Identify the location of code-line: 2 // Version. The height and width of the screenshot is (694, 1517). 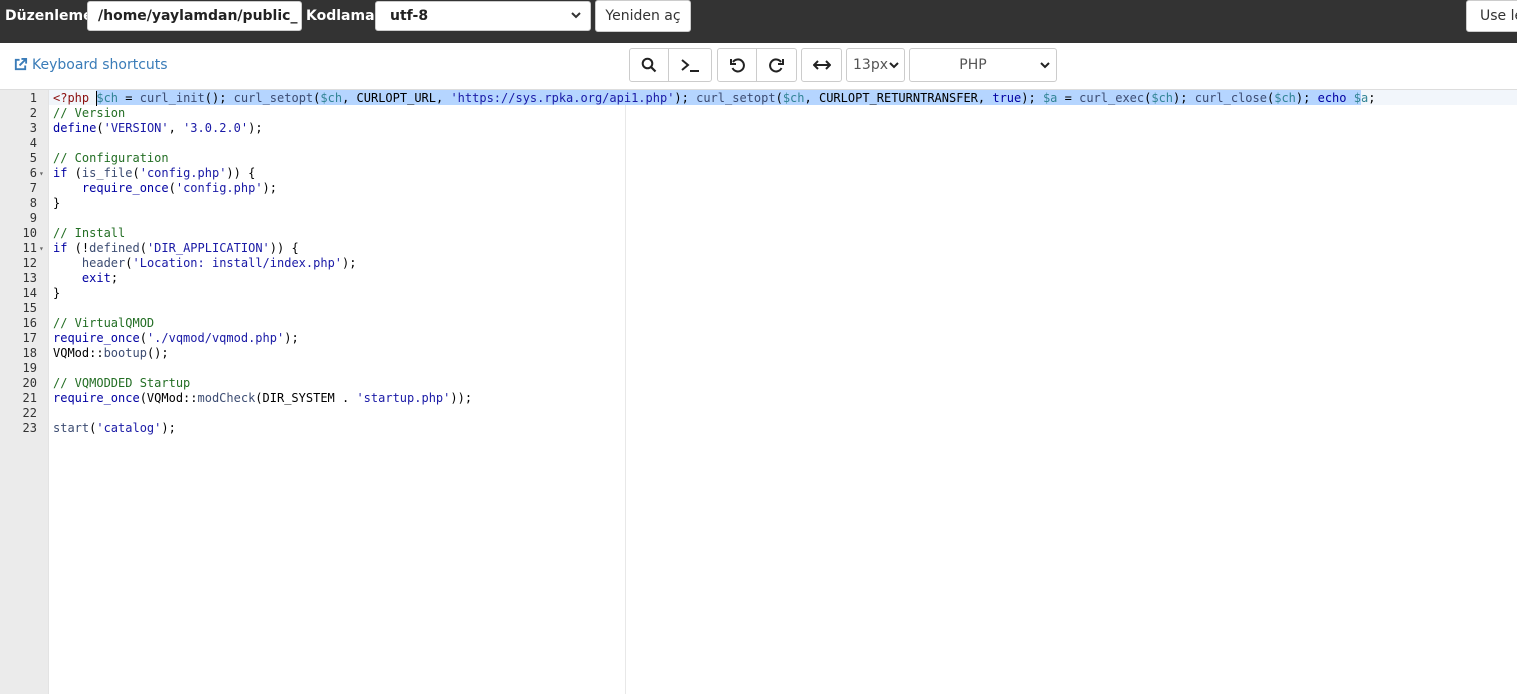
(758, 113).